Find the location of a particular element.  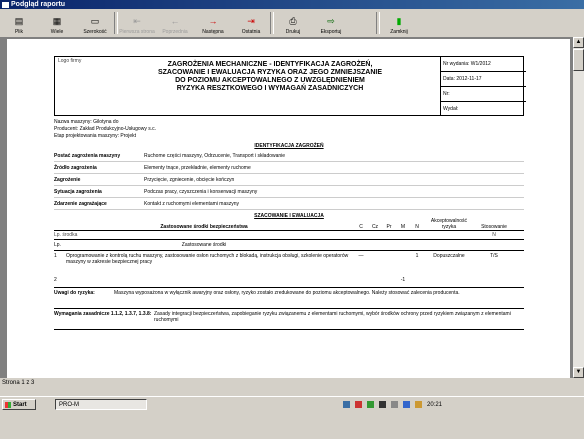

page-width-button: ▭ Szerokość is located at coordinates (95, 23).